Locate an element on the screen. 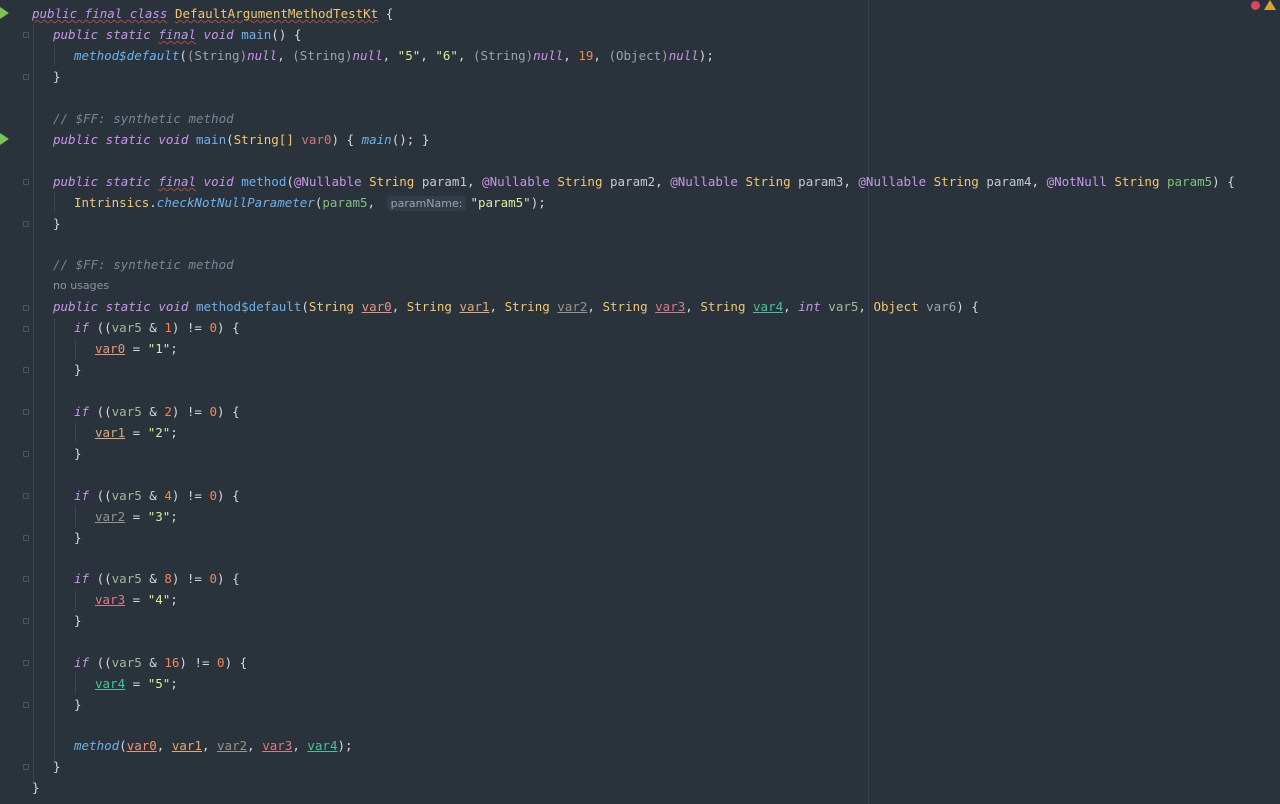 Image resolution: width=1280 pixels, height=804 pixels. class-keywords: public final class is located at coordinates (100, 13).